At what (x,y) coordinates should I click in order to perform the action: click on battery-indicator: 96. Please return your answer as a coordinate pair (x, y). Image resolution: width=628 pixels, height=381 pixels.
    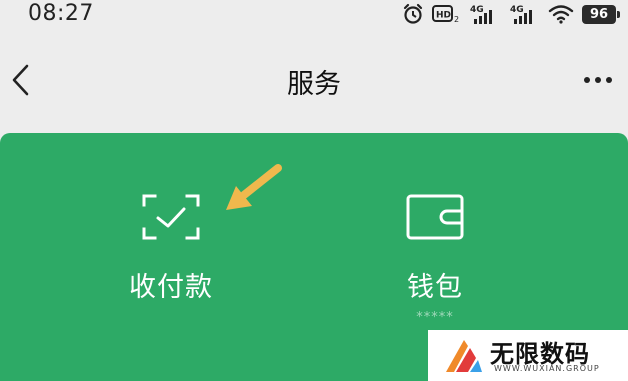
    Looking at the image, I should click on (601, 14).